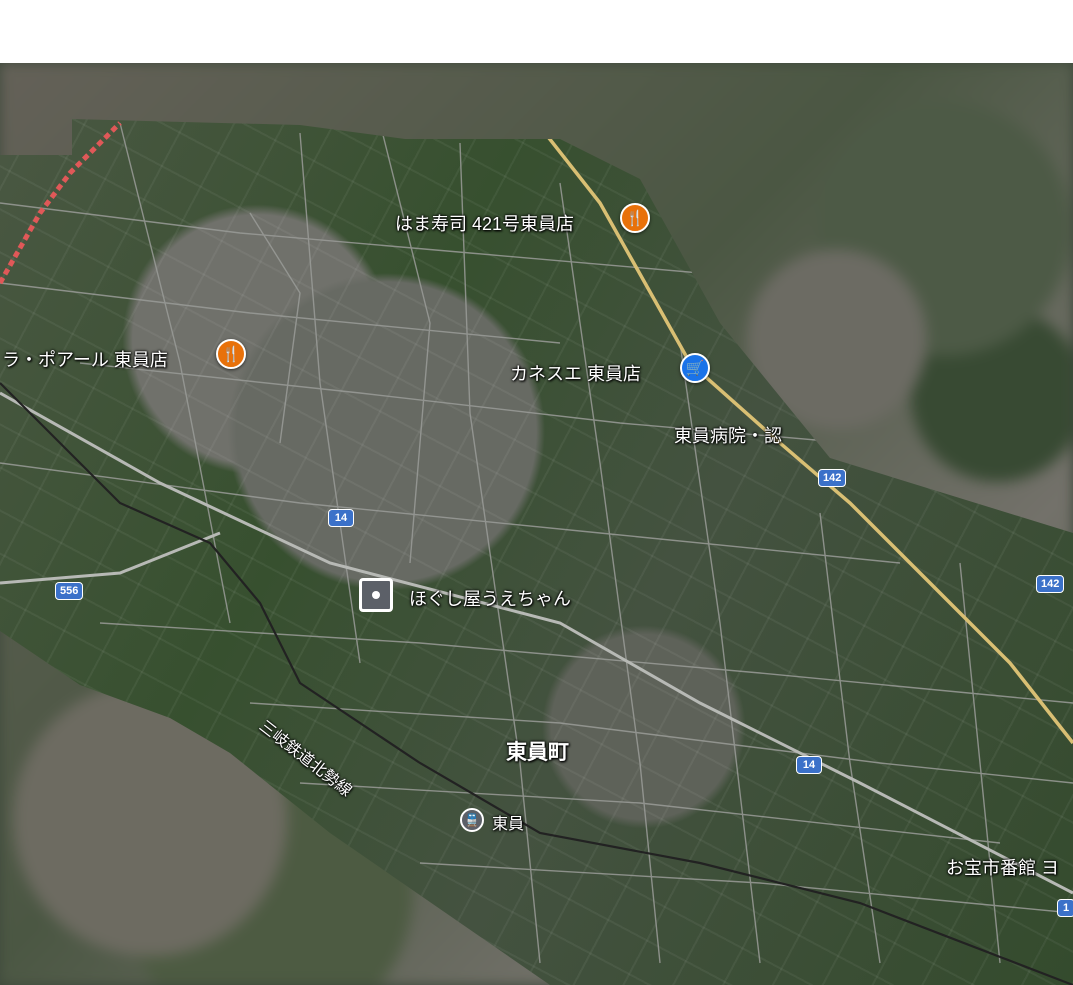  What do you see at coordinates (1065, 908) in the screenshot?
I see `route-shield-edge: 1` at bounding box center [1065, 908].